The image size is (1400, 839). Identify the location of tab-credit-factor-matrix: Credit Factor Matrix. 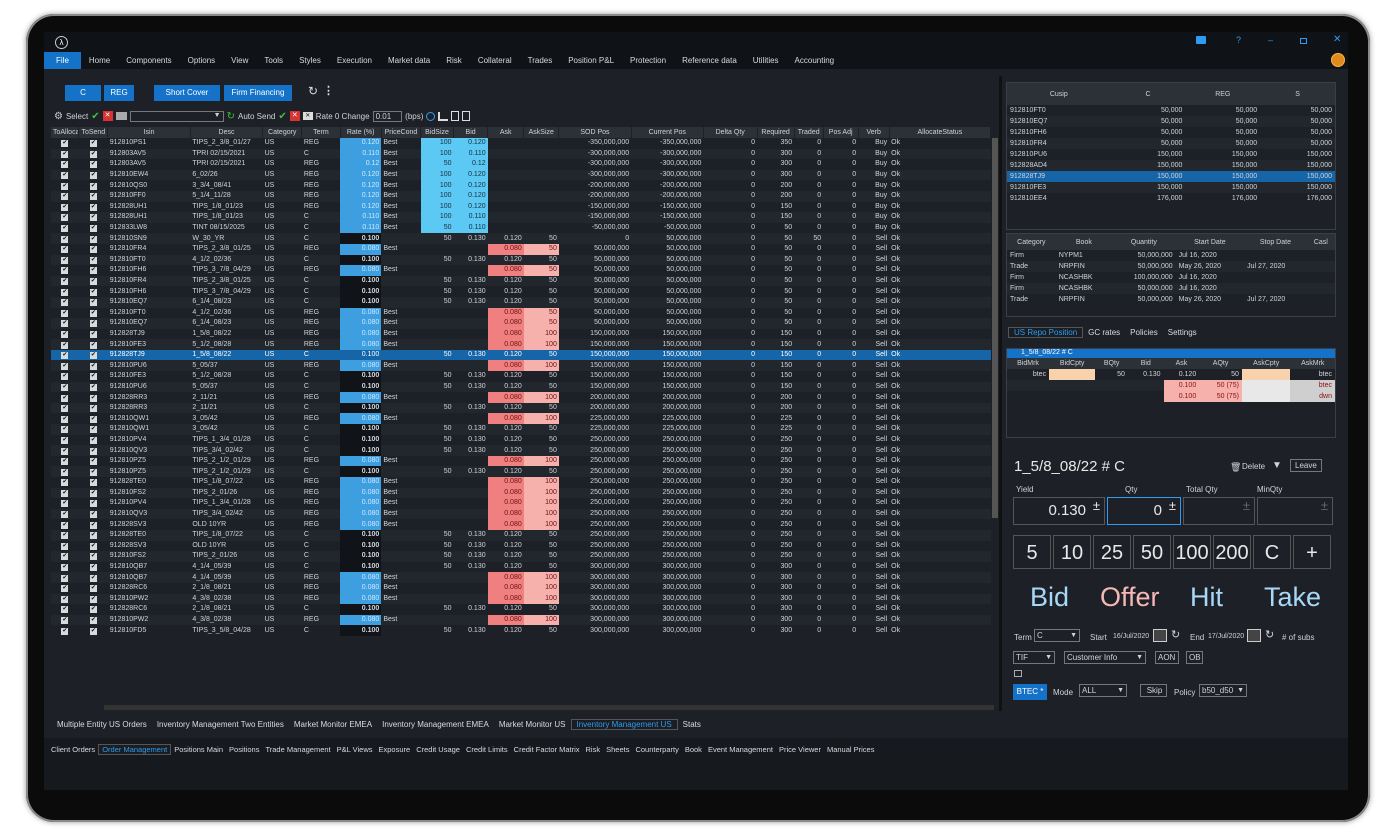
(547, 749).